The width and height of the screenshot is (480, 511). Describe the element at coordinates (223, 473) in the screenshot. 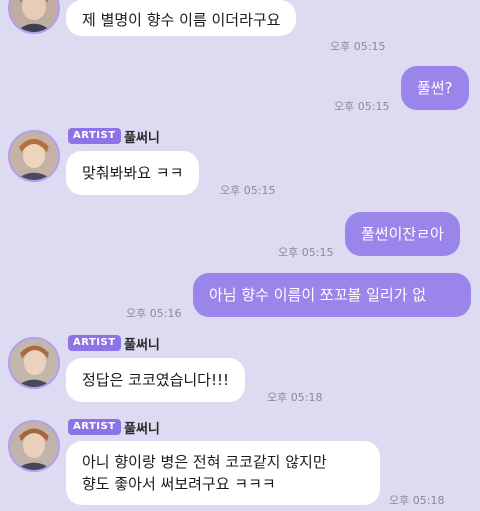

I see `message-bubble: 아니 향이랑 병은 전혀 코코같지 않지만 향도 좋아서 써보려구요 ㅋㅋㅋ` at that location.